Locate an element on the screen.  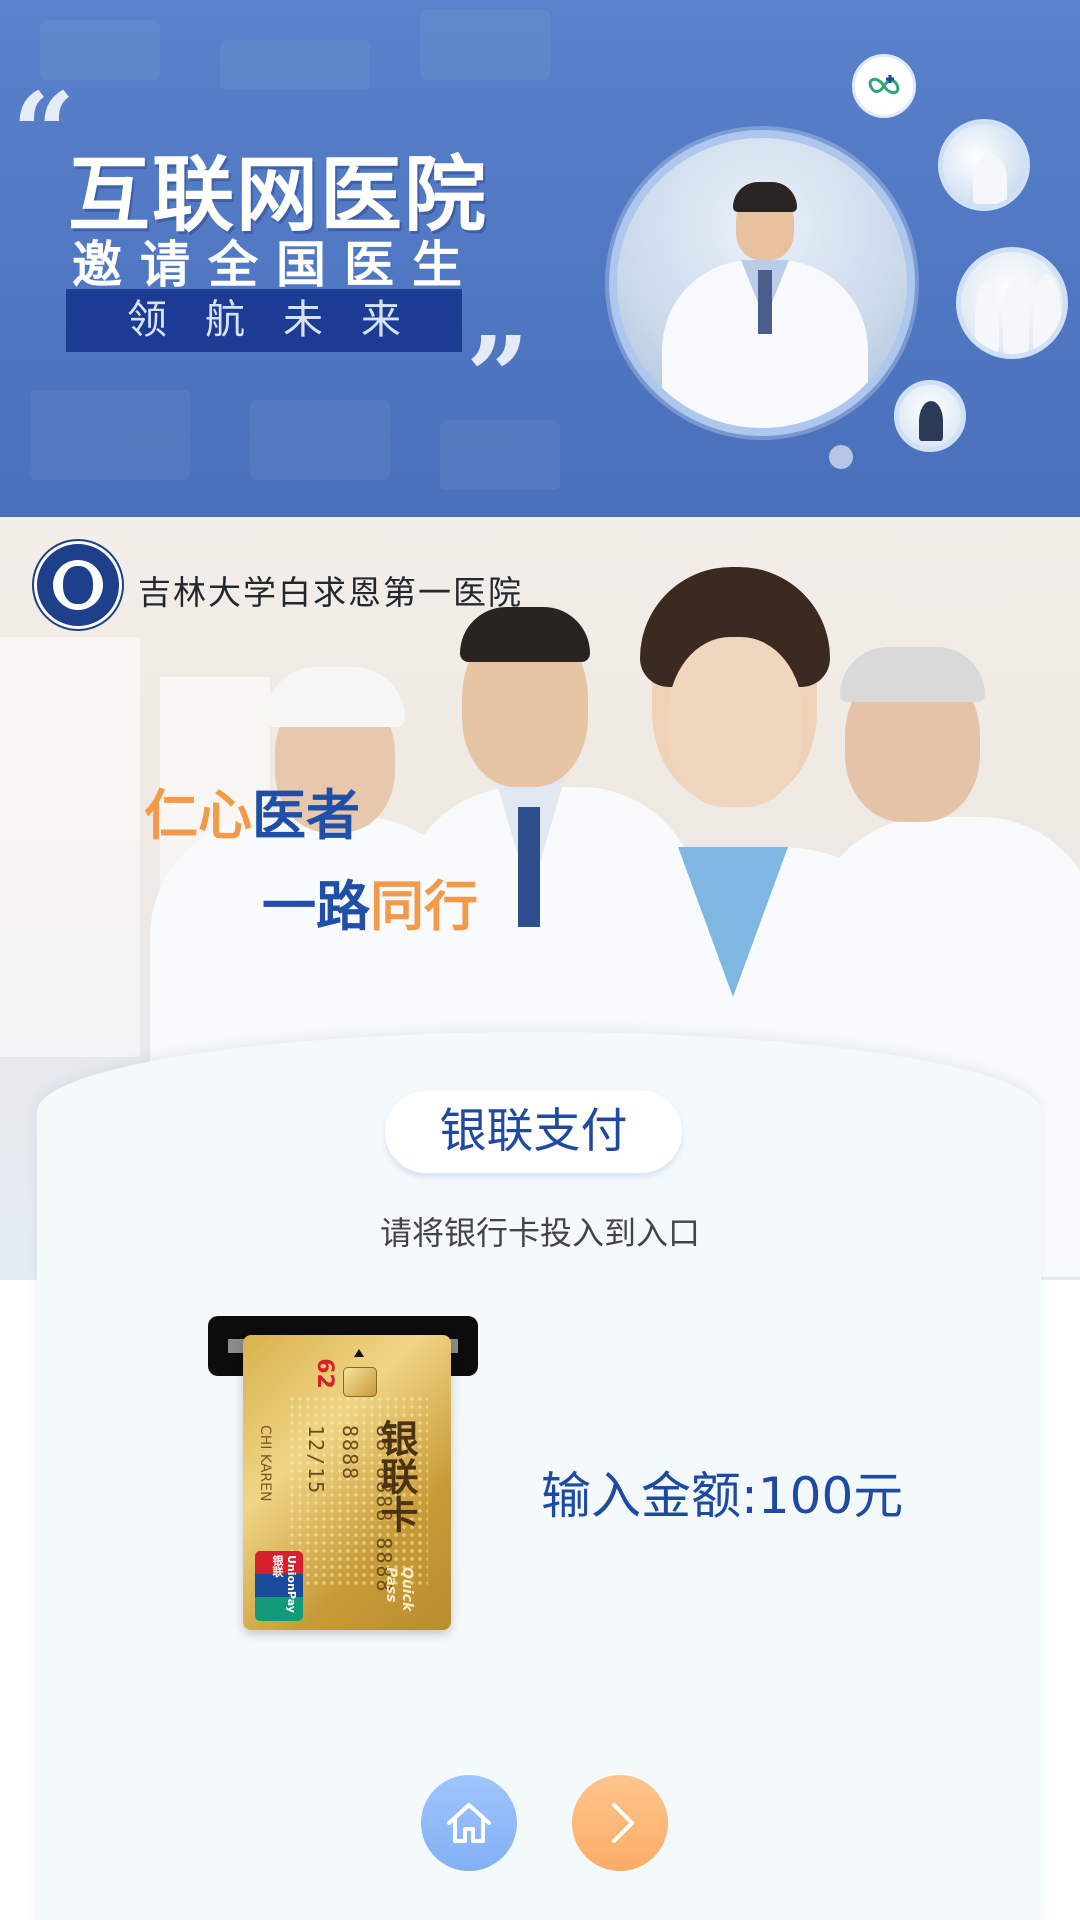
card-expiry: 12/15 is located at coordinates (316, 1460).